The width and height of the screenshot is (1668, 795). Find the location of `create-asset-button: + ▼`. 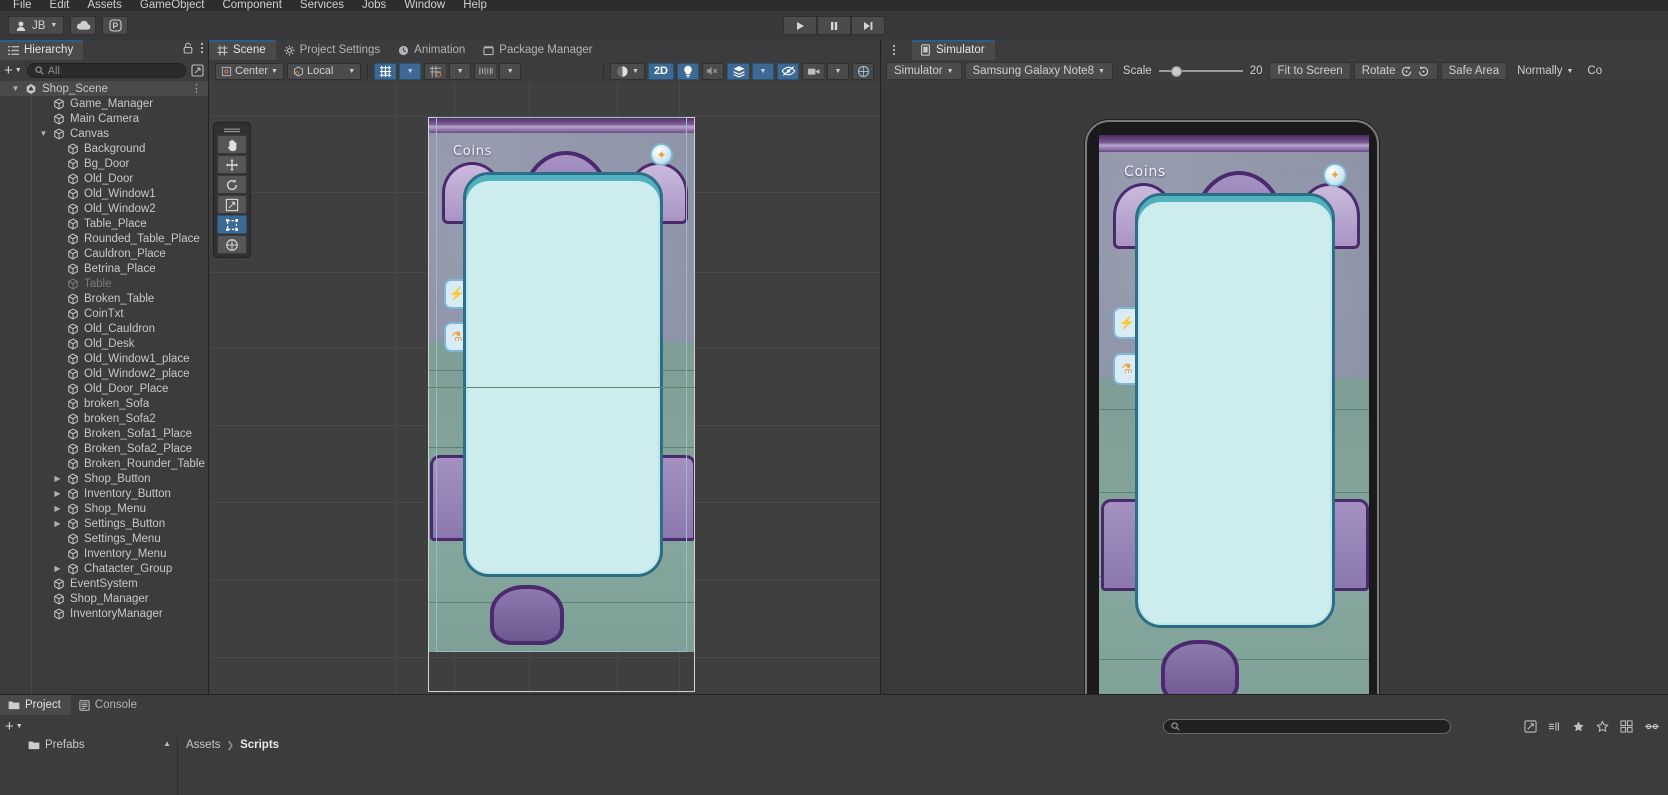

create-asset-button: + ▼ is located at coordinates (14, 726).